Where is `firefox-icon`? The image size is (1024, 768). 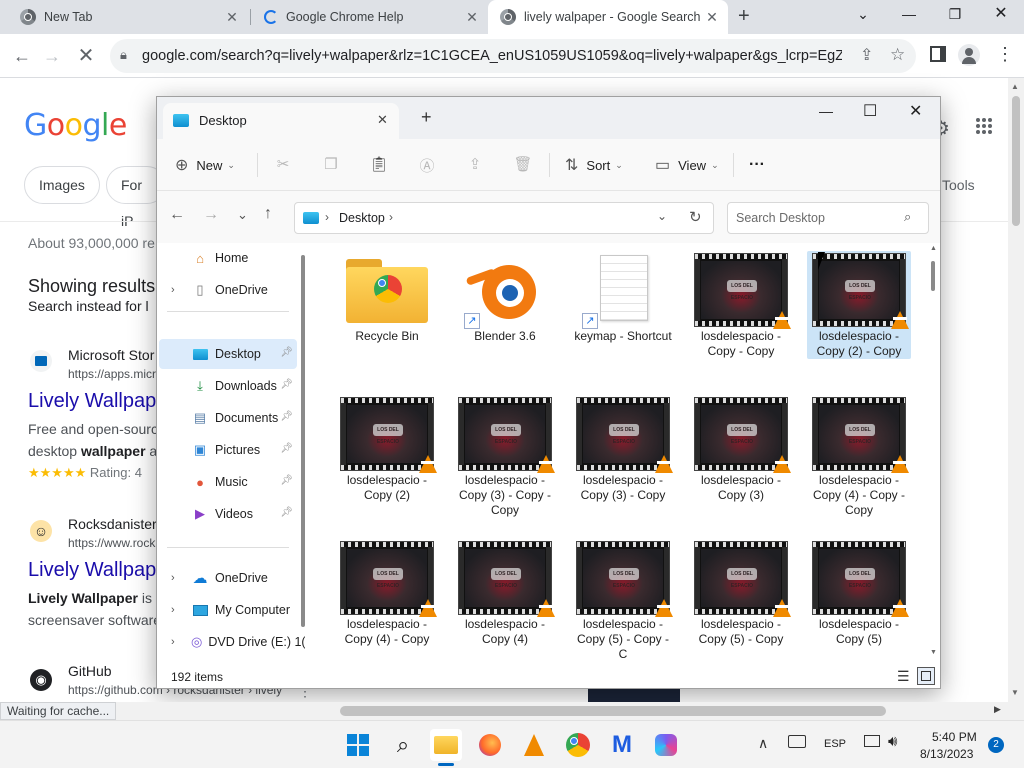 firefox-icon is located at coordinates (490, 745).